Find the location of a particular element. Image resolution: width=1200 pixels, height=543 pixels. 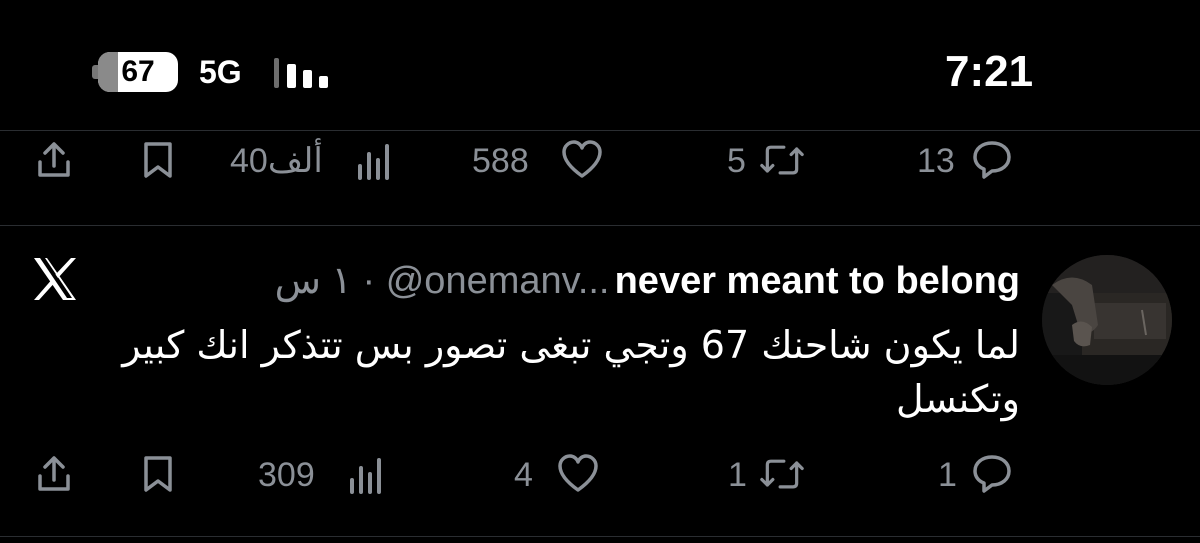

tweet-header: ١ س · @onemanv... never meant to belong is located at coordinates (580, 281).